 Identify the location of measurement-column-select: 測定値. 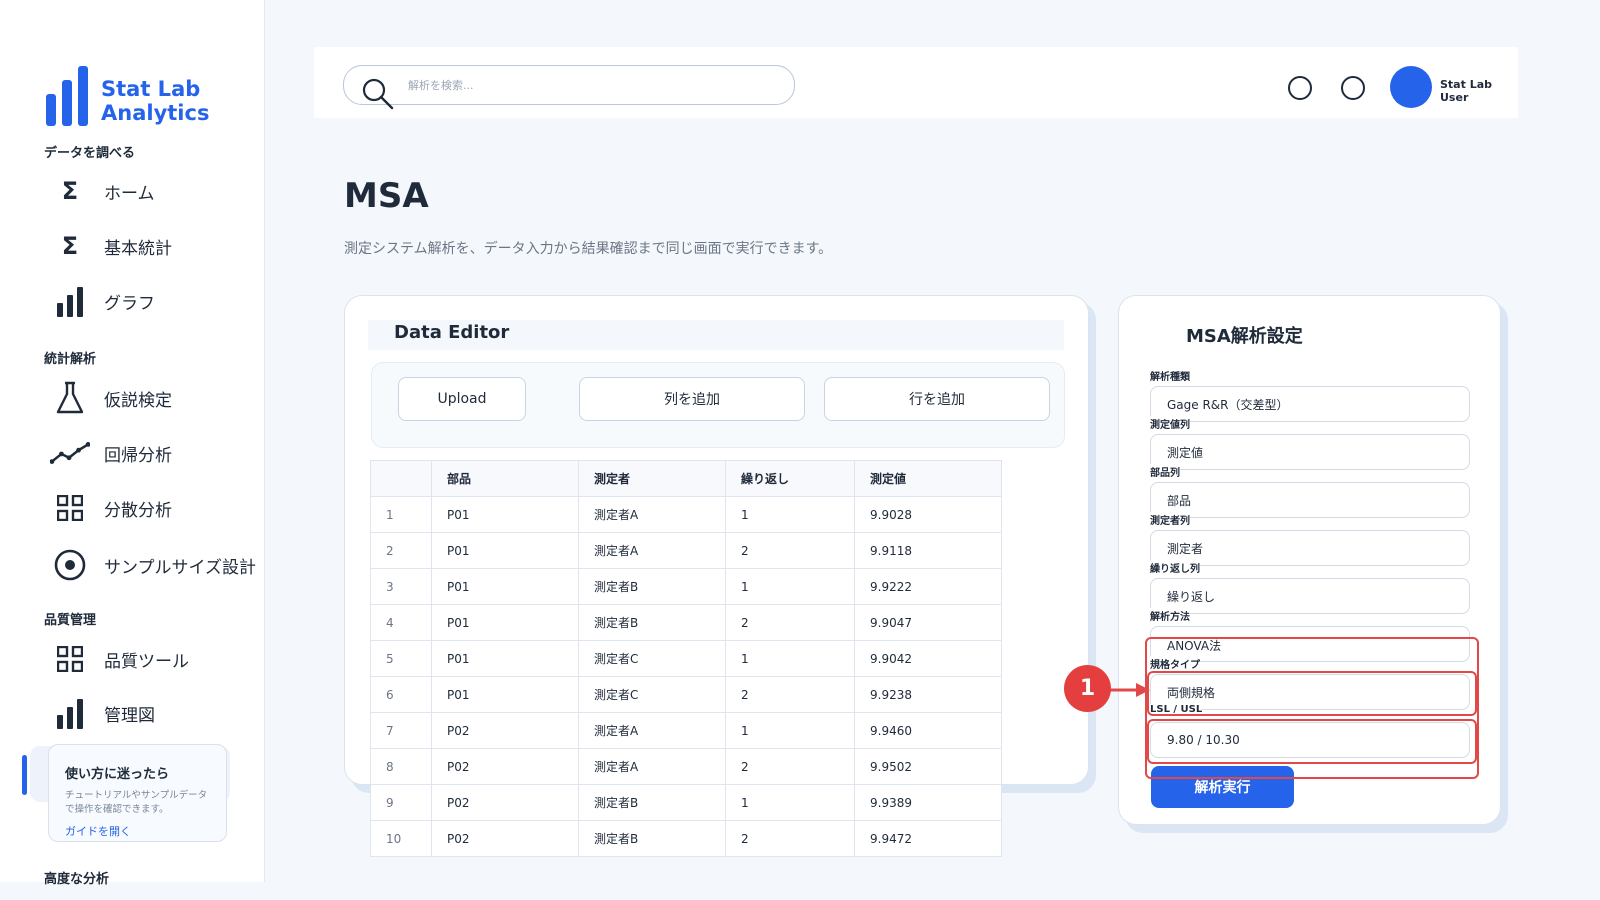
(1310, 452).